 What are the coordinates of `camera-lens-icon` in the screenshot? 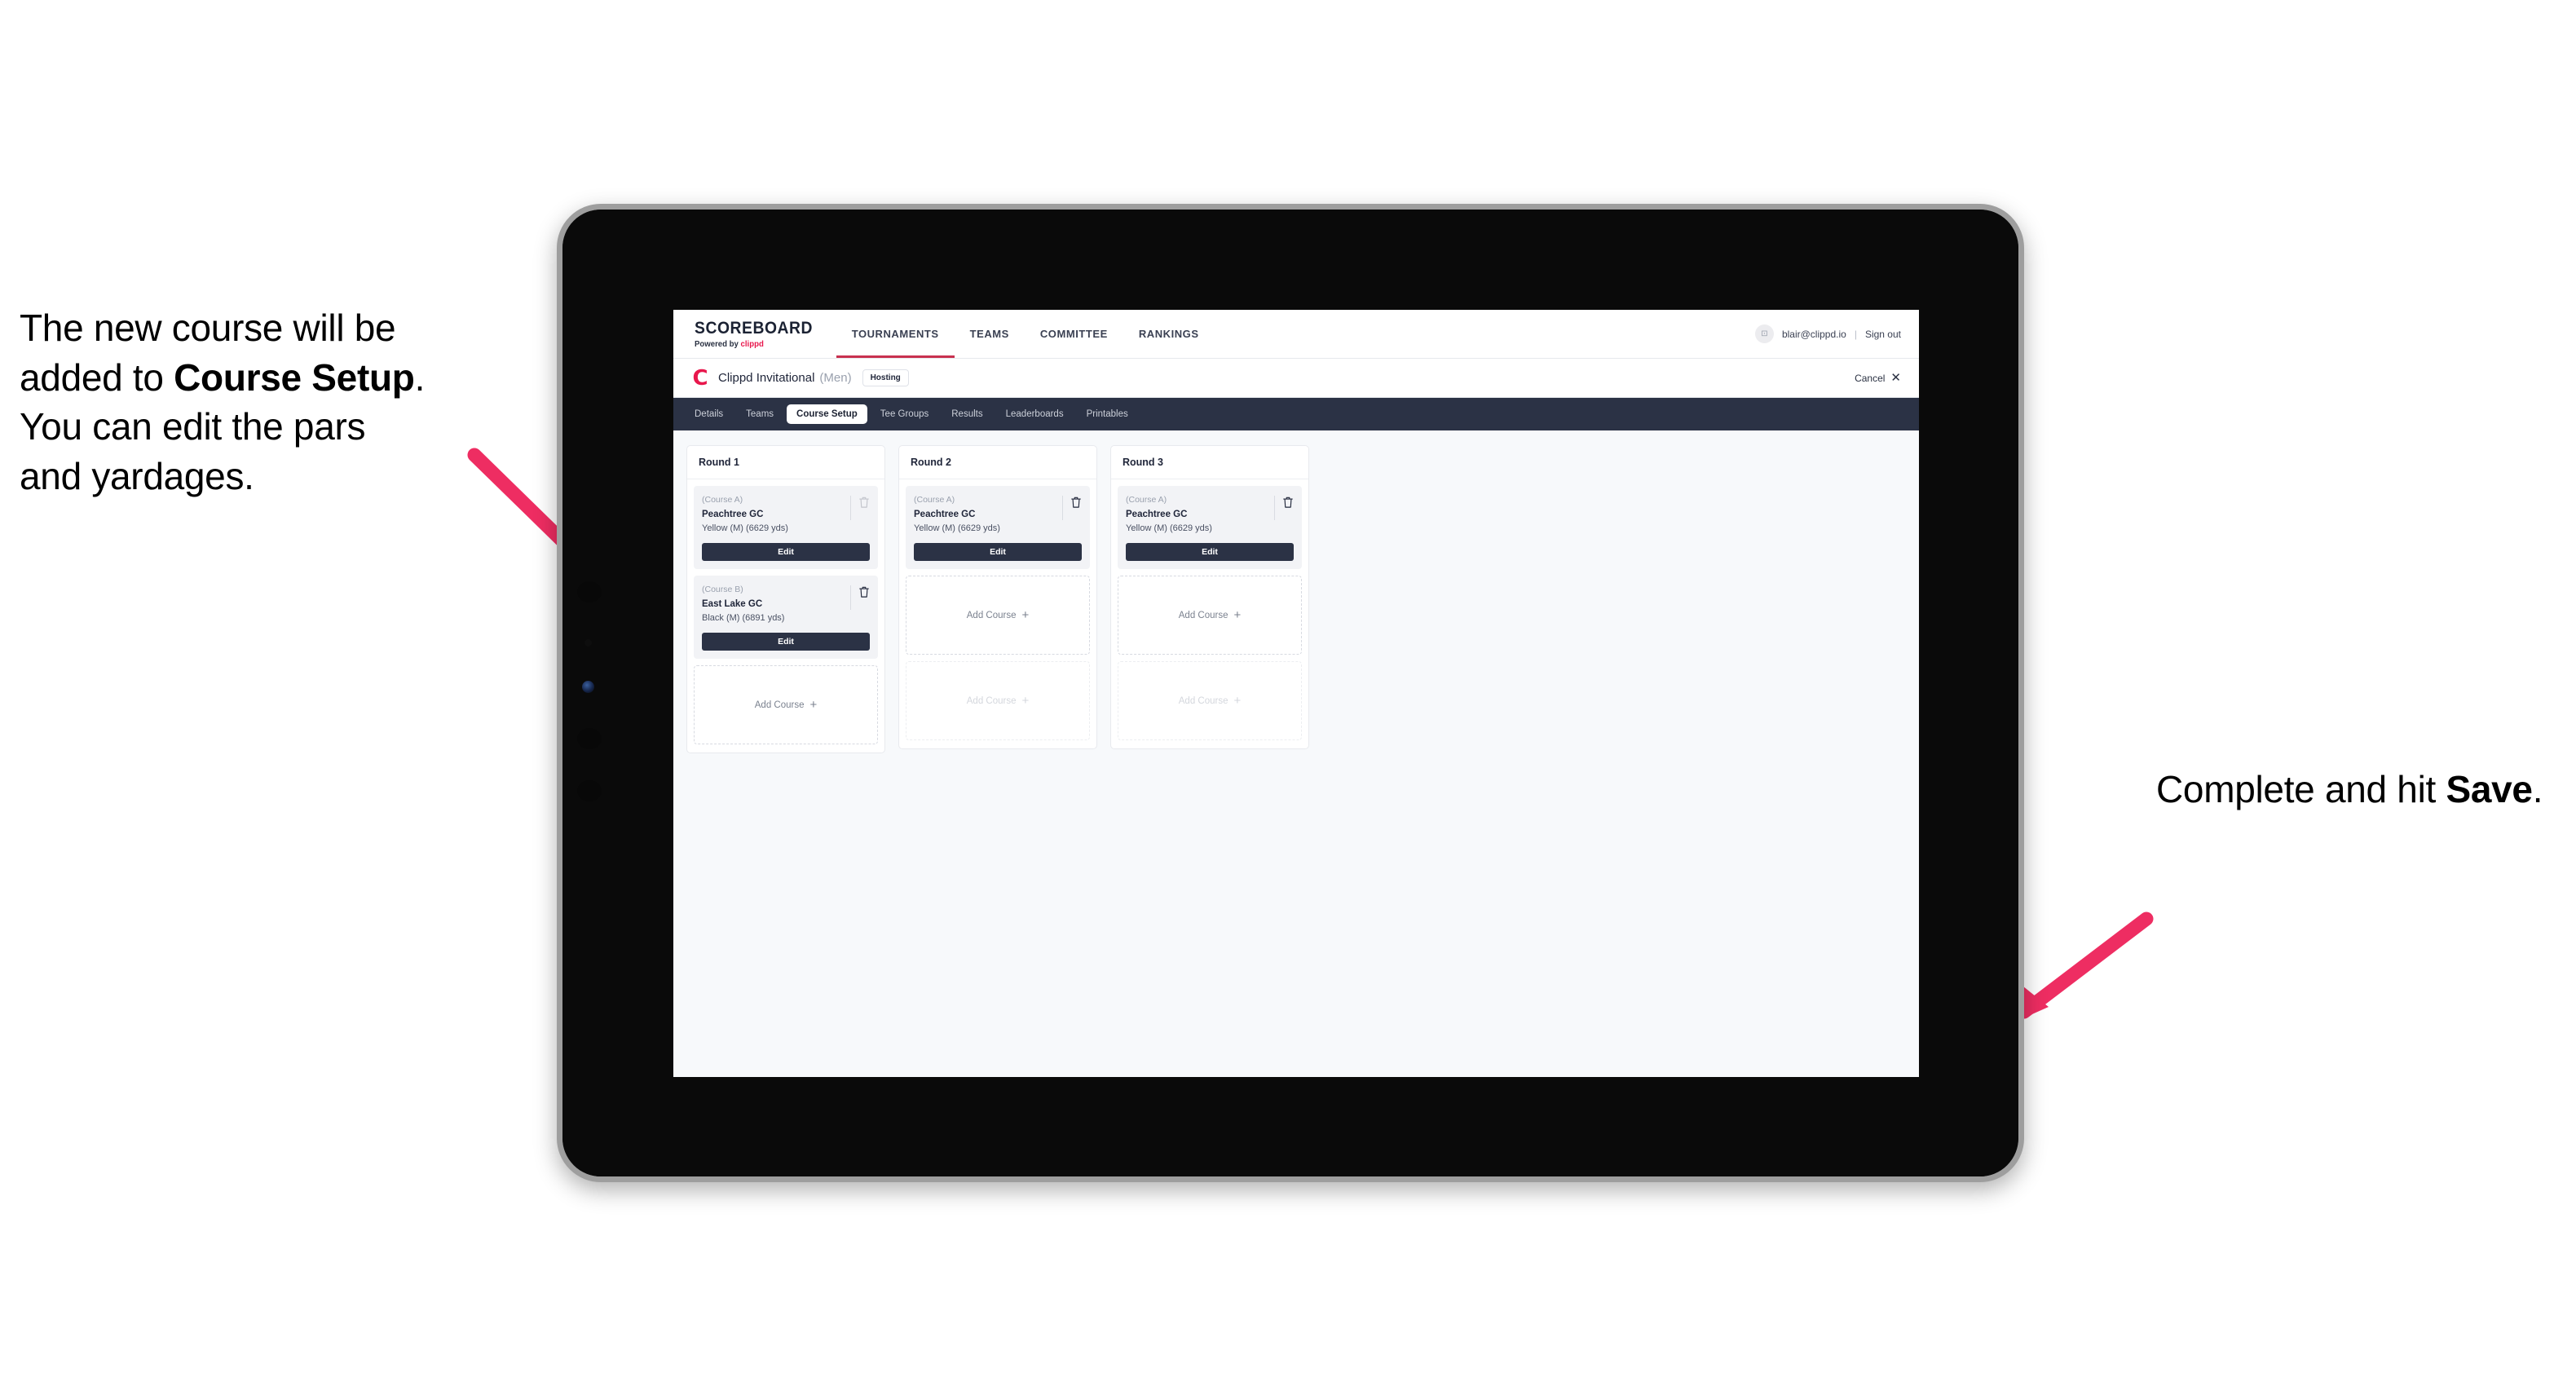 It's located at (588, 687).